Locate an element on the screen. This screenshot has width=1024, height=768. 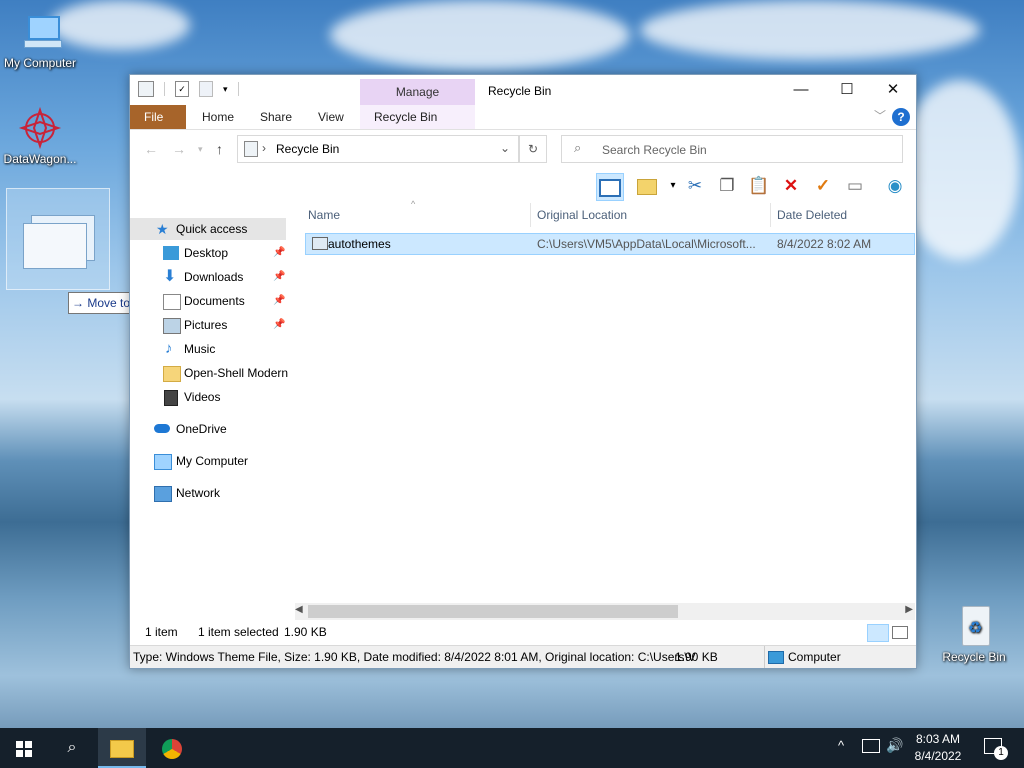
globe-icon: ◉ is located at coordinates (895, 186).